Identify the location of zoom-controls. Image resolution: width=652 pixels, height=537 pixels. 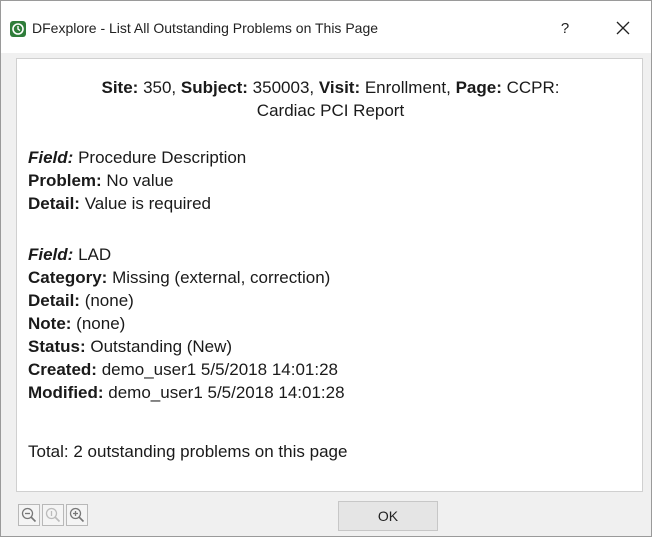
(53, 515).